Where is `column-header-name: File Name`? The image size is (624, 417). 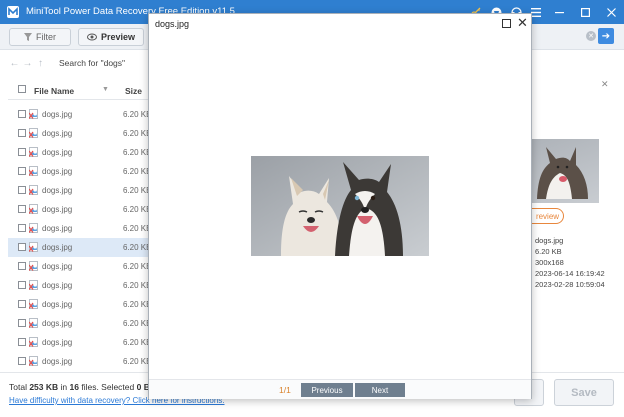 column-header-name: File Name is located at coordinates (54, 91).